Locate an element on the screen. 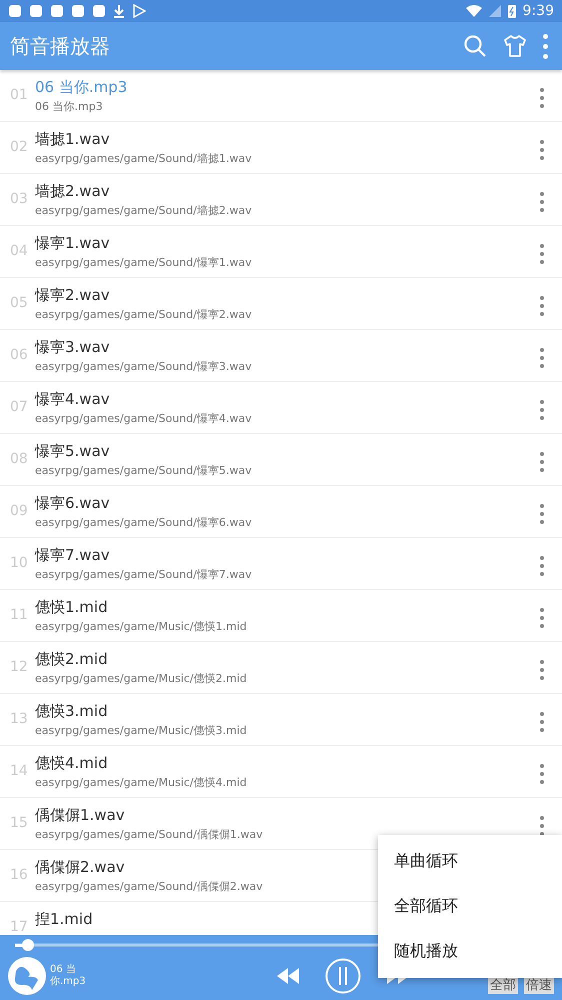  track-title: 墙摅2.wav is located at coordinates (72, 191).